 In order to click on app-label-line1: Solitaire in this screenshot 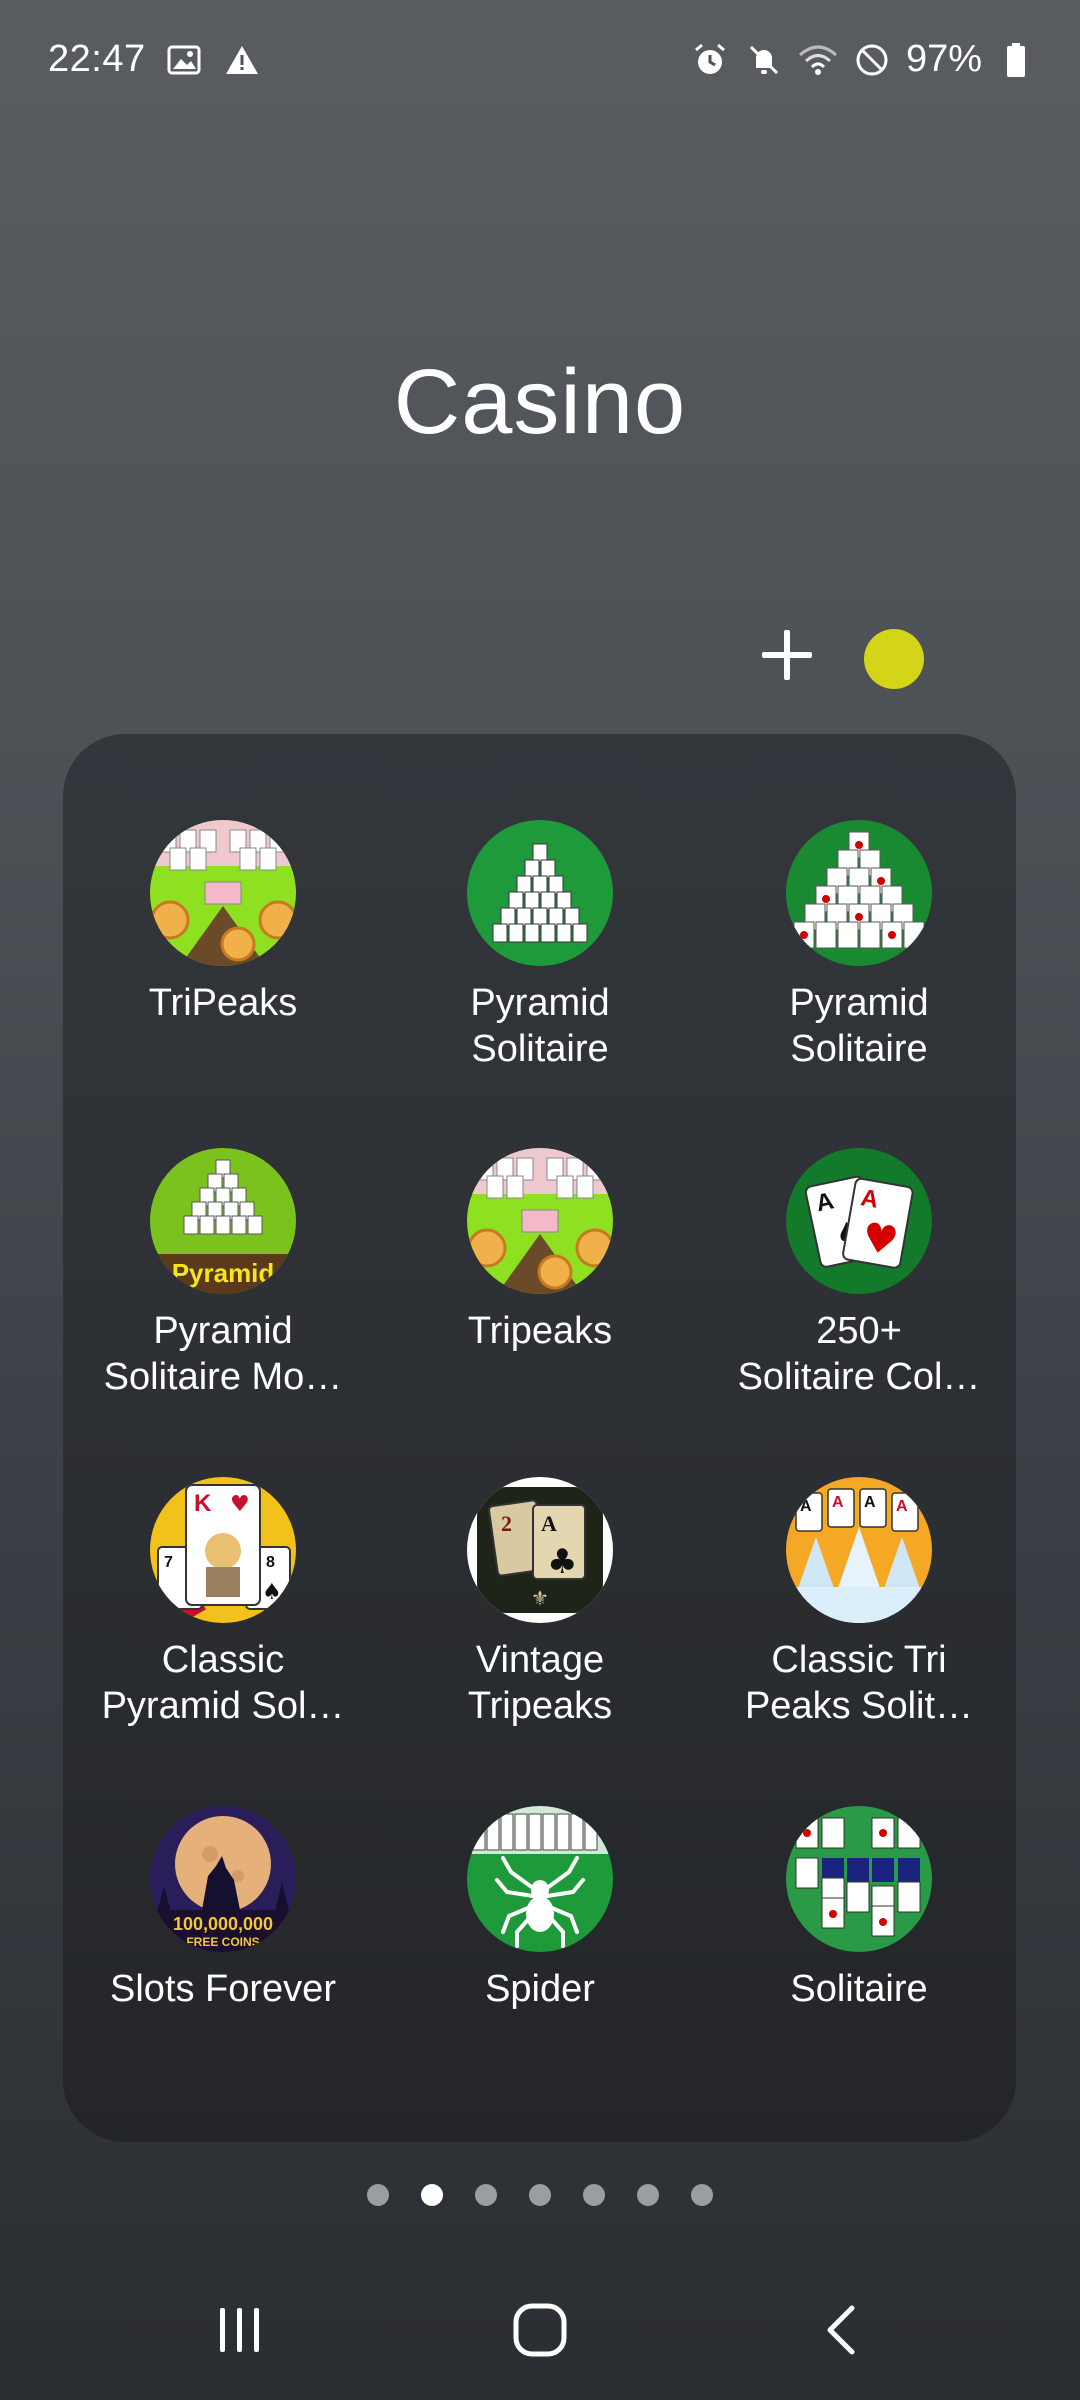, I will do `click(859, 1989)`.